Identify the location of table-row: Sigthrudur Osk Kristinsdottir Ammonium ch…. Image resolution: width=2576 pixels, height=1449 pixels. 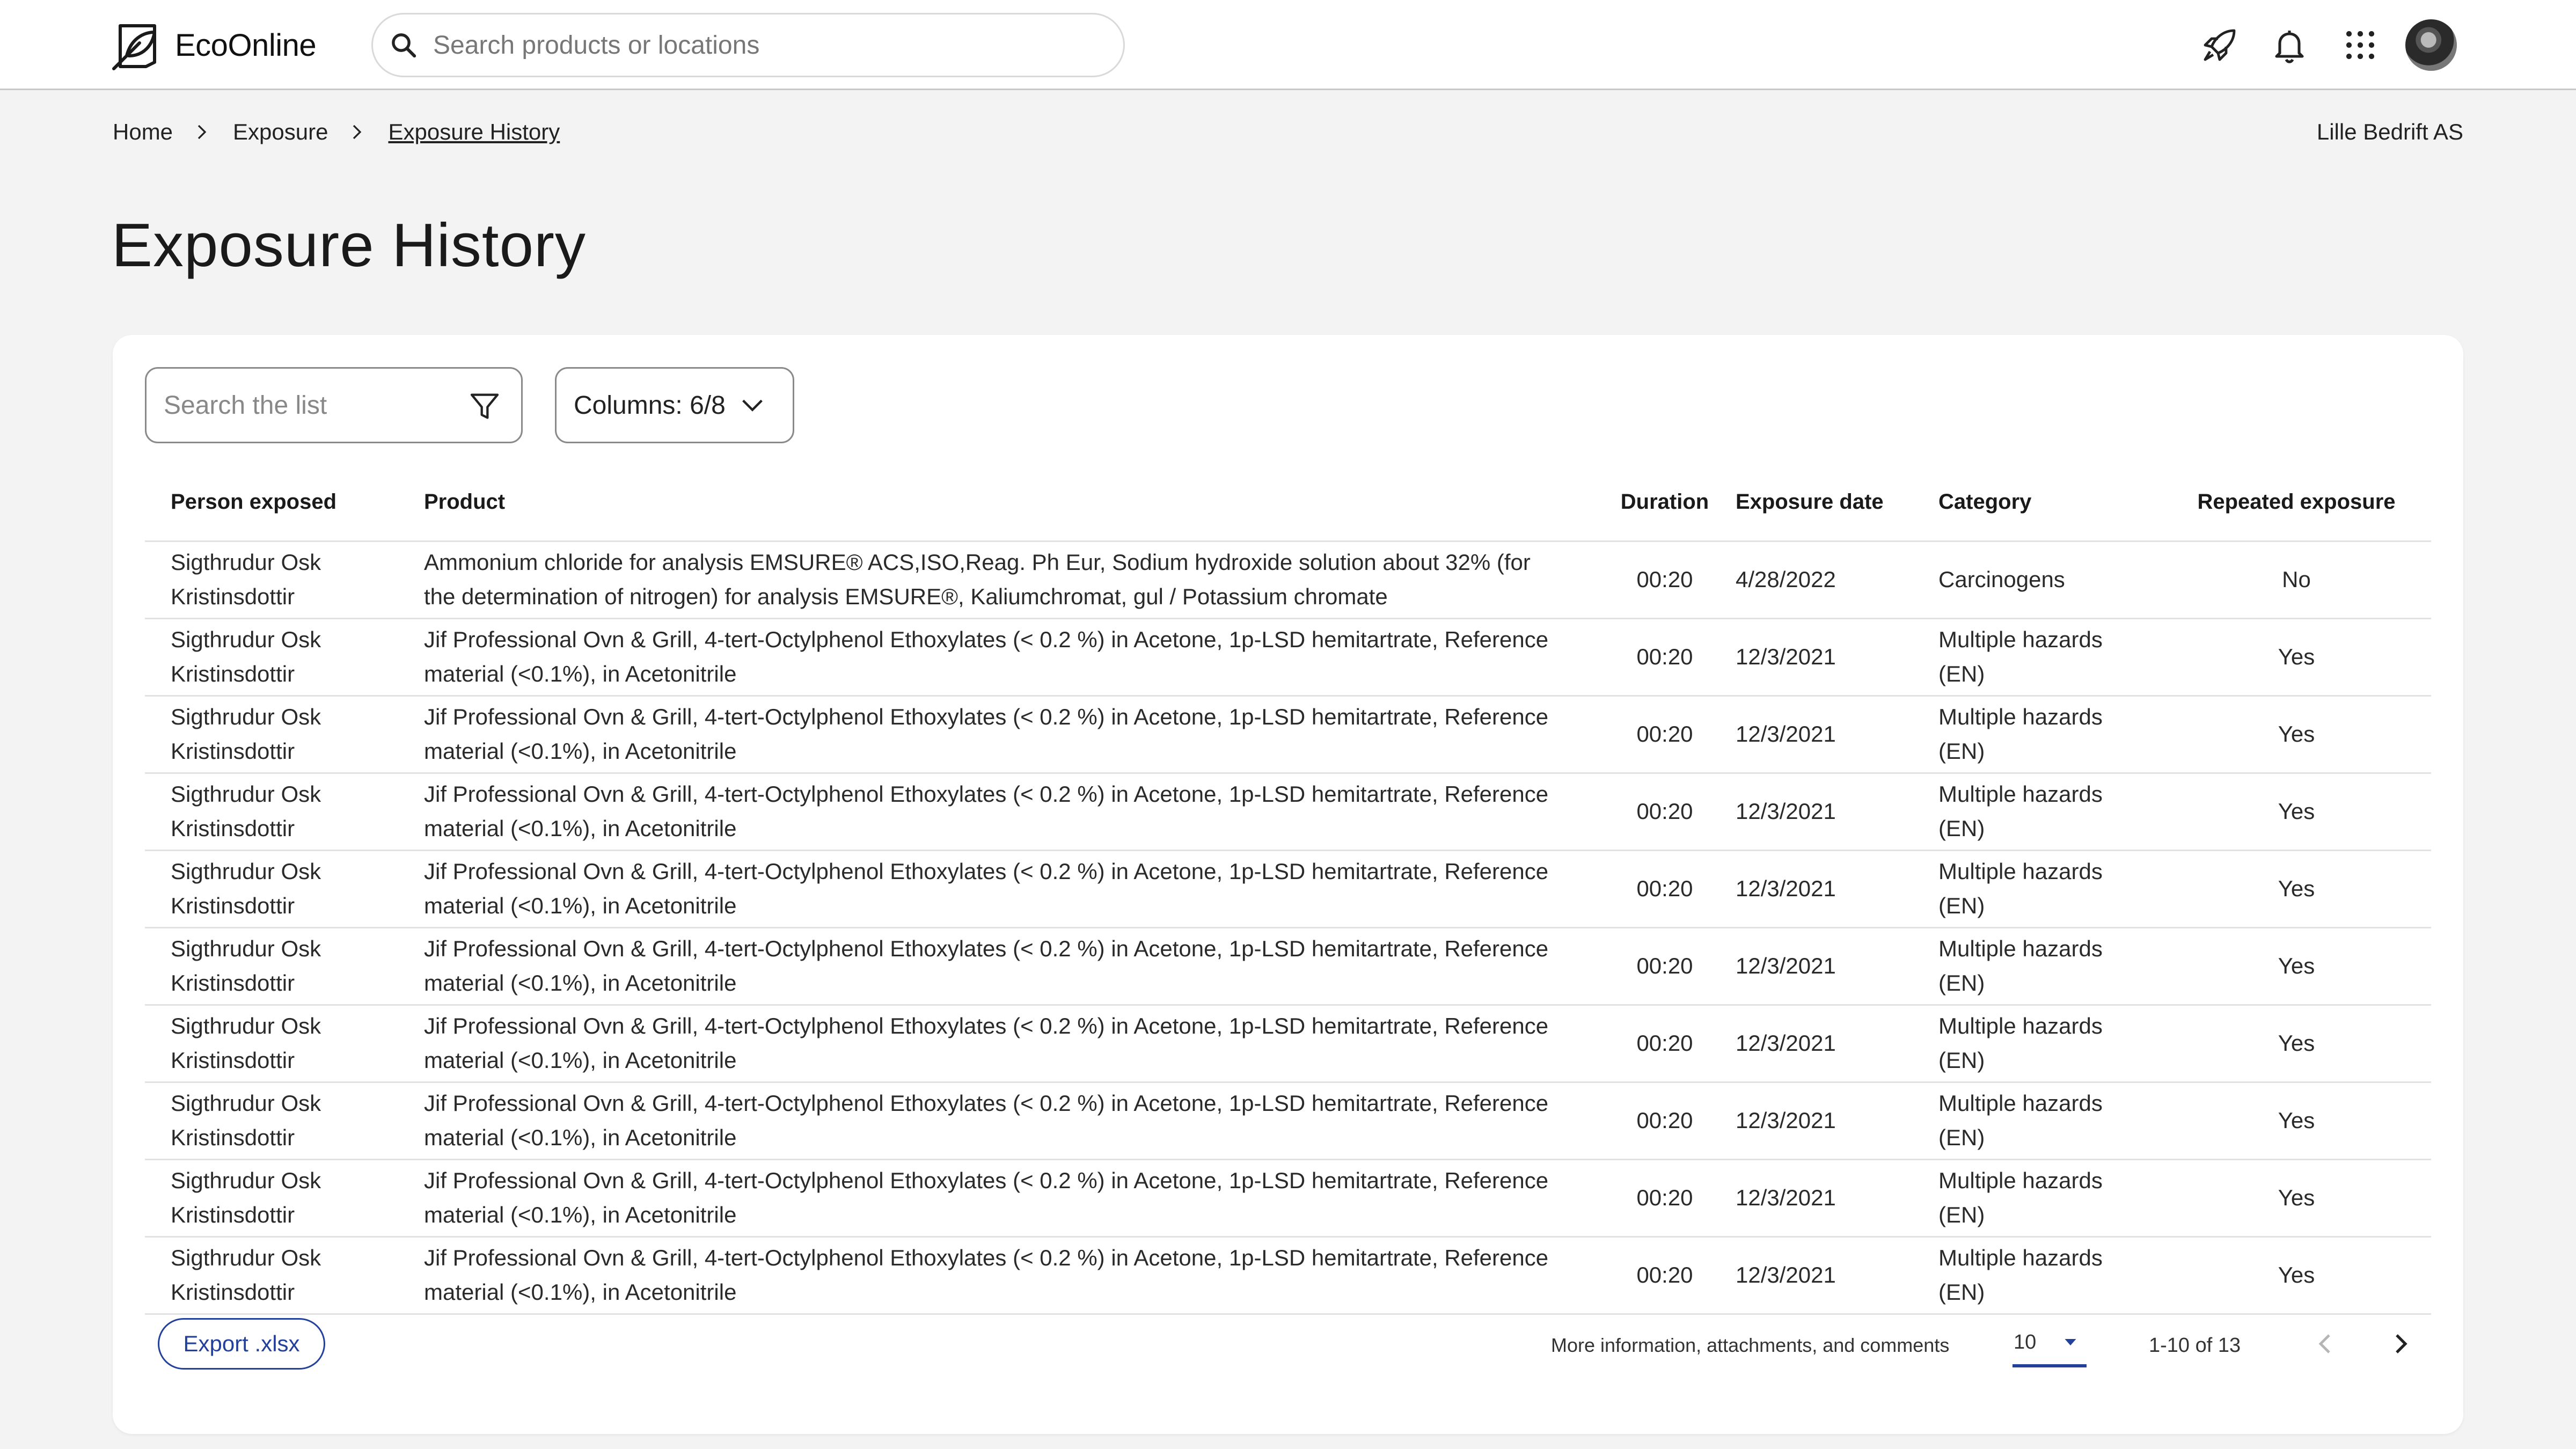
(1288, 580).